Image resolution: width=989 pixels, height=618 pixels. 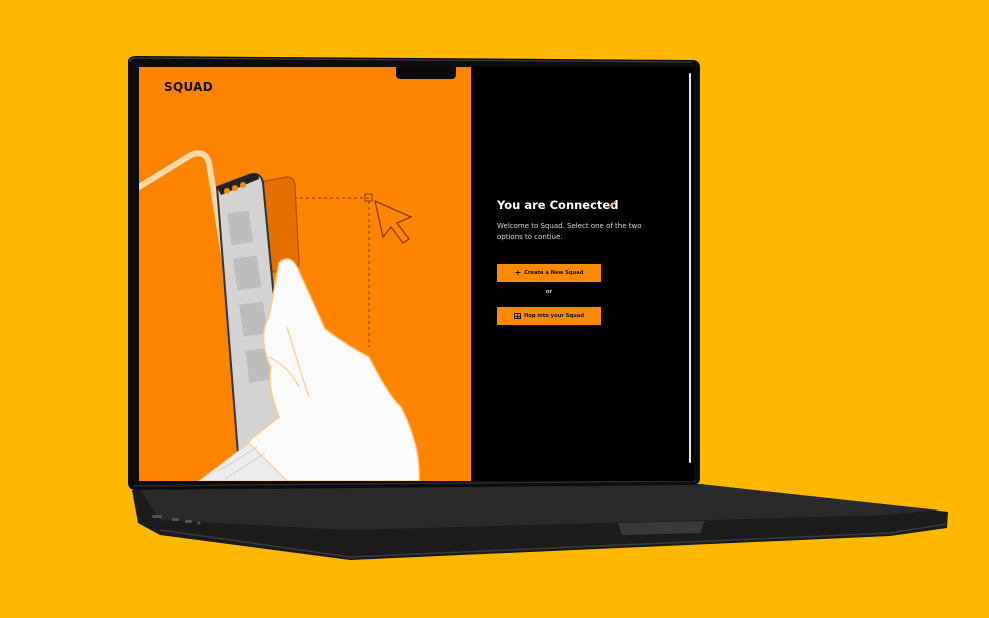 What do you see at coordinates (426, 73) in the screenshot?
I see `camera-notch` at bounding box center [426, 73].